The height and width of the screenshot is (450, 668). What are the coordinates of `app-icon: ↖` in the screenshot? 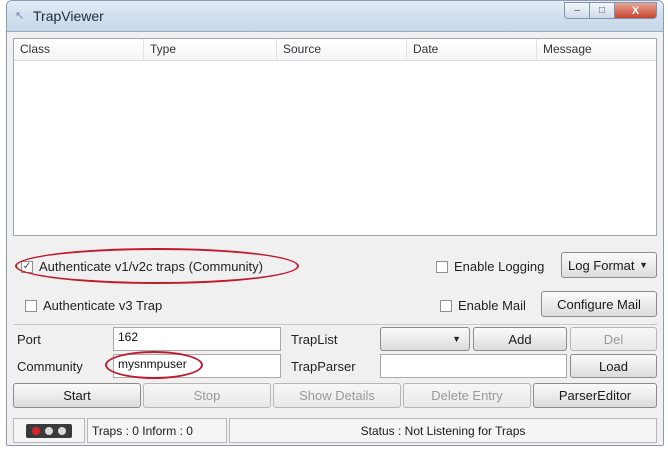 It's located at (20, 16).